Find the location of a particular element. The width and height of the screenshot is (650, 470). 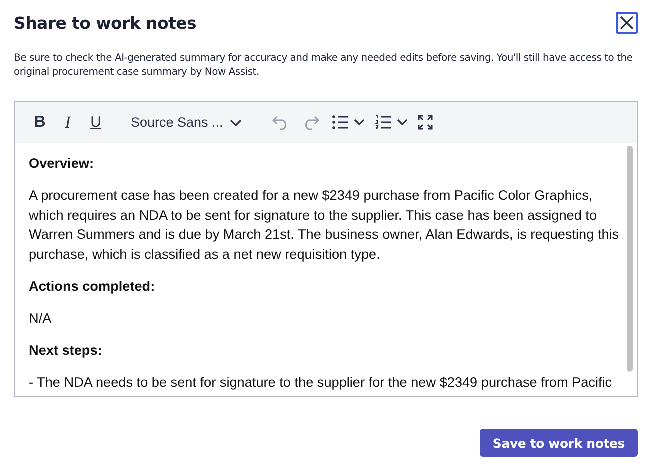

description-text: Be sure to check the AI-generated summary for accuracy and make any needed edits before saving. You'll still have access to the original procurement case summary by Now Assist. is located at coordinates (324, 66).